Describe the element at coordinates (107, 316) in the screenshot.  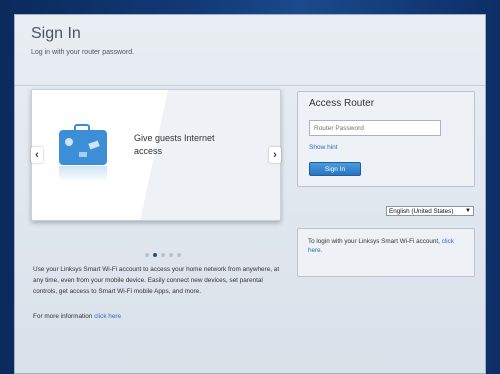
I see `more-info-link: click here` at that location.